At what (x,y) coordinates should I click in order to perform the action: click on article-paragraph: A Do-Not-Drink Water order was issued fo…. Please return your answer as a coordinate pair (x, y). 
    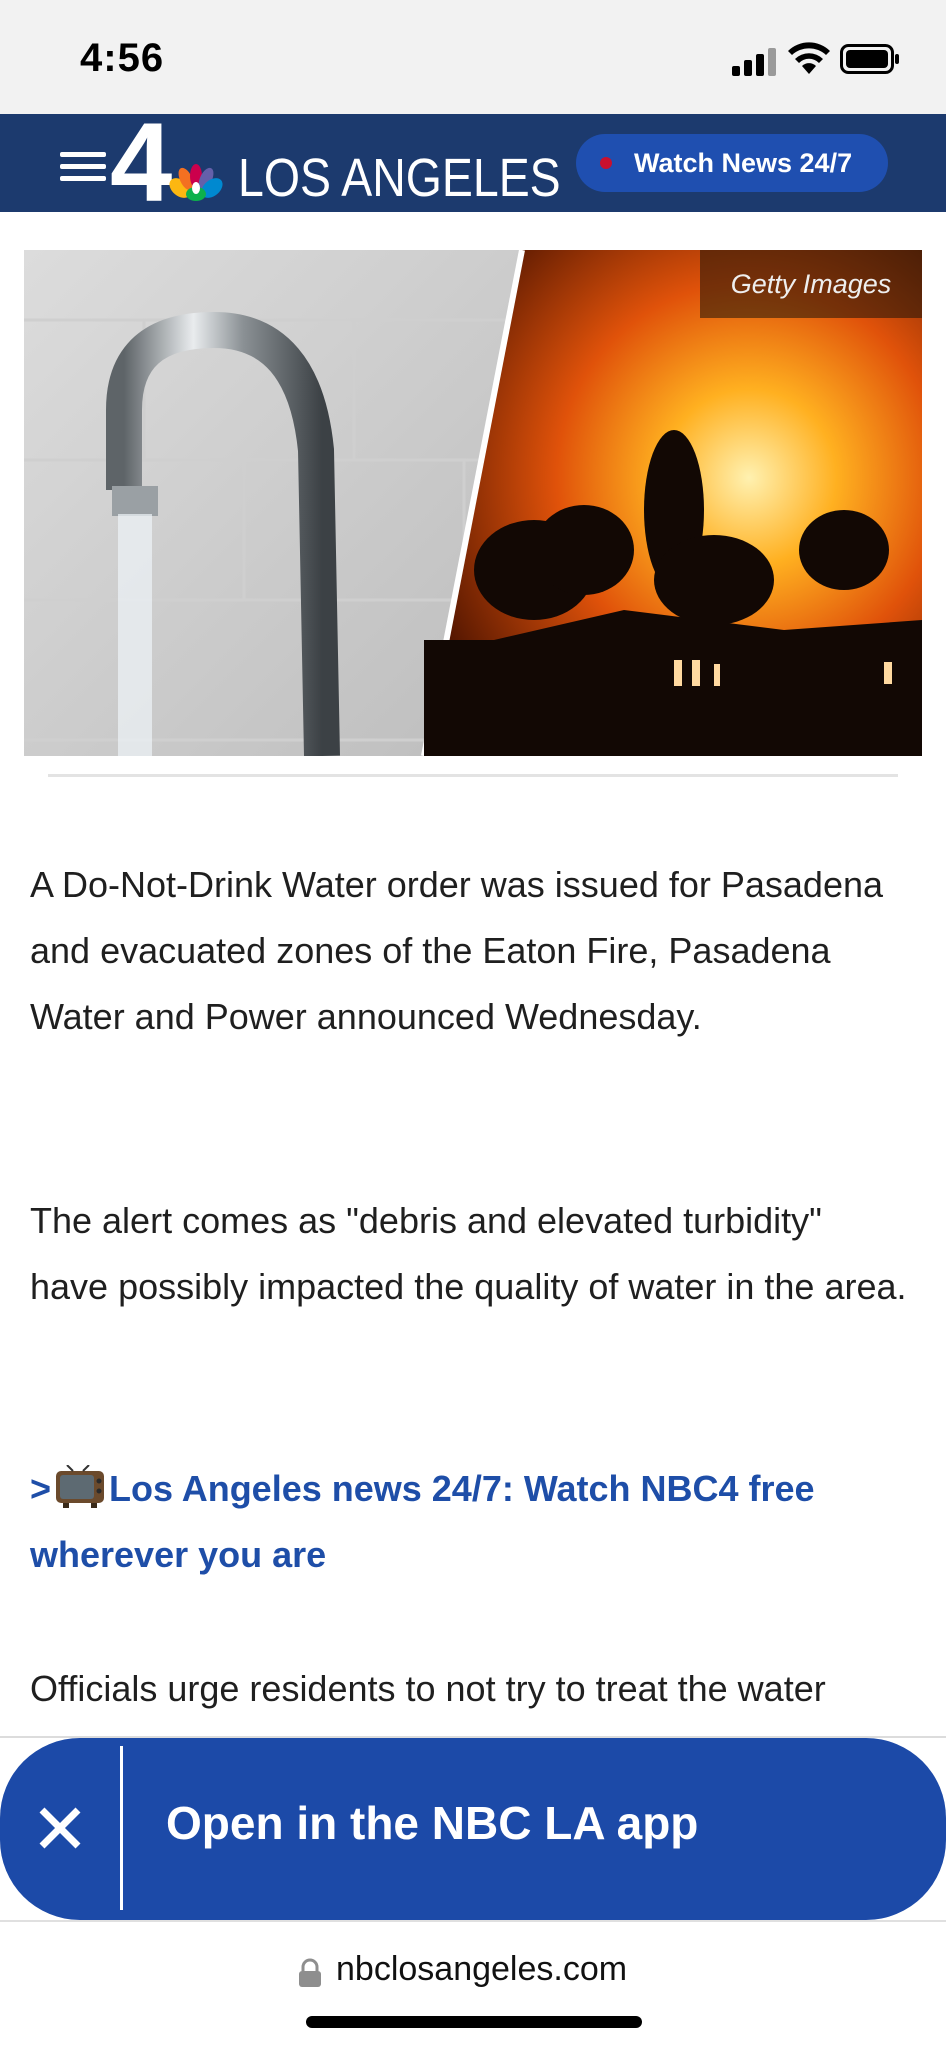
    Looking at the image, I should click on (457, 950).